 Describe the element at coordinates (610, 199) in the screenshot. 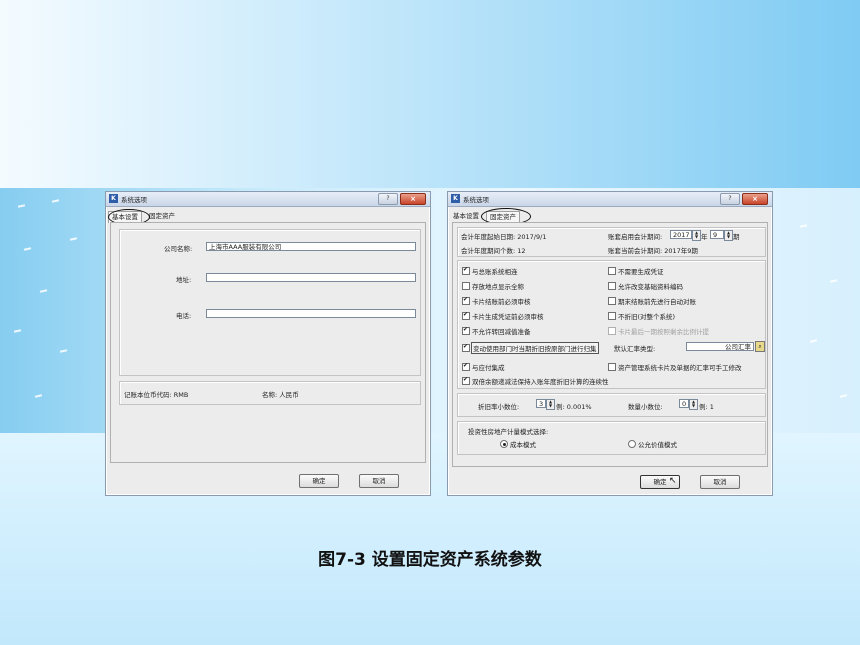

I see `right-titlebar: K 系统选项 ? ×` at that location.